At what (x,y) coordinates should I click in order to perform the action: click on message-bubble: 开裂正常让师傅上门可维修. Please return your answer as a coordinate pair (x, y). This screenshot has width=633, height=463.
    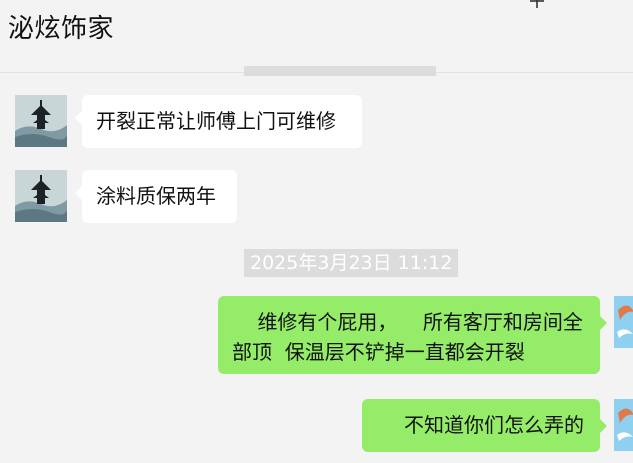
    Looking at the image, I should click on (218, 121).